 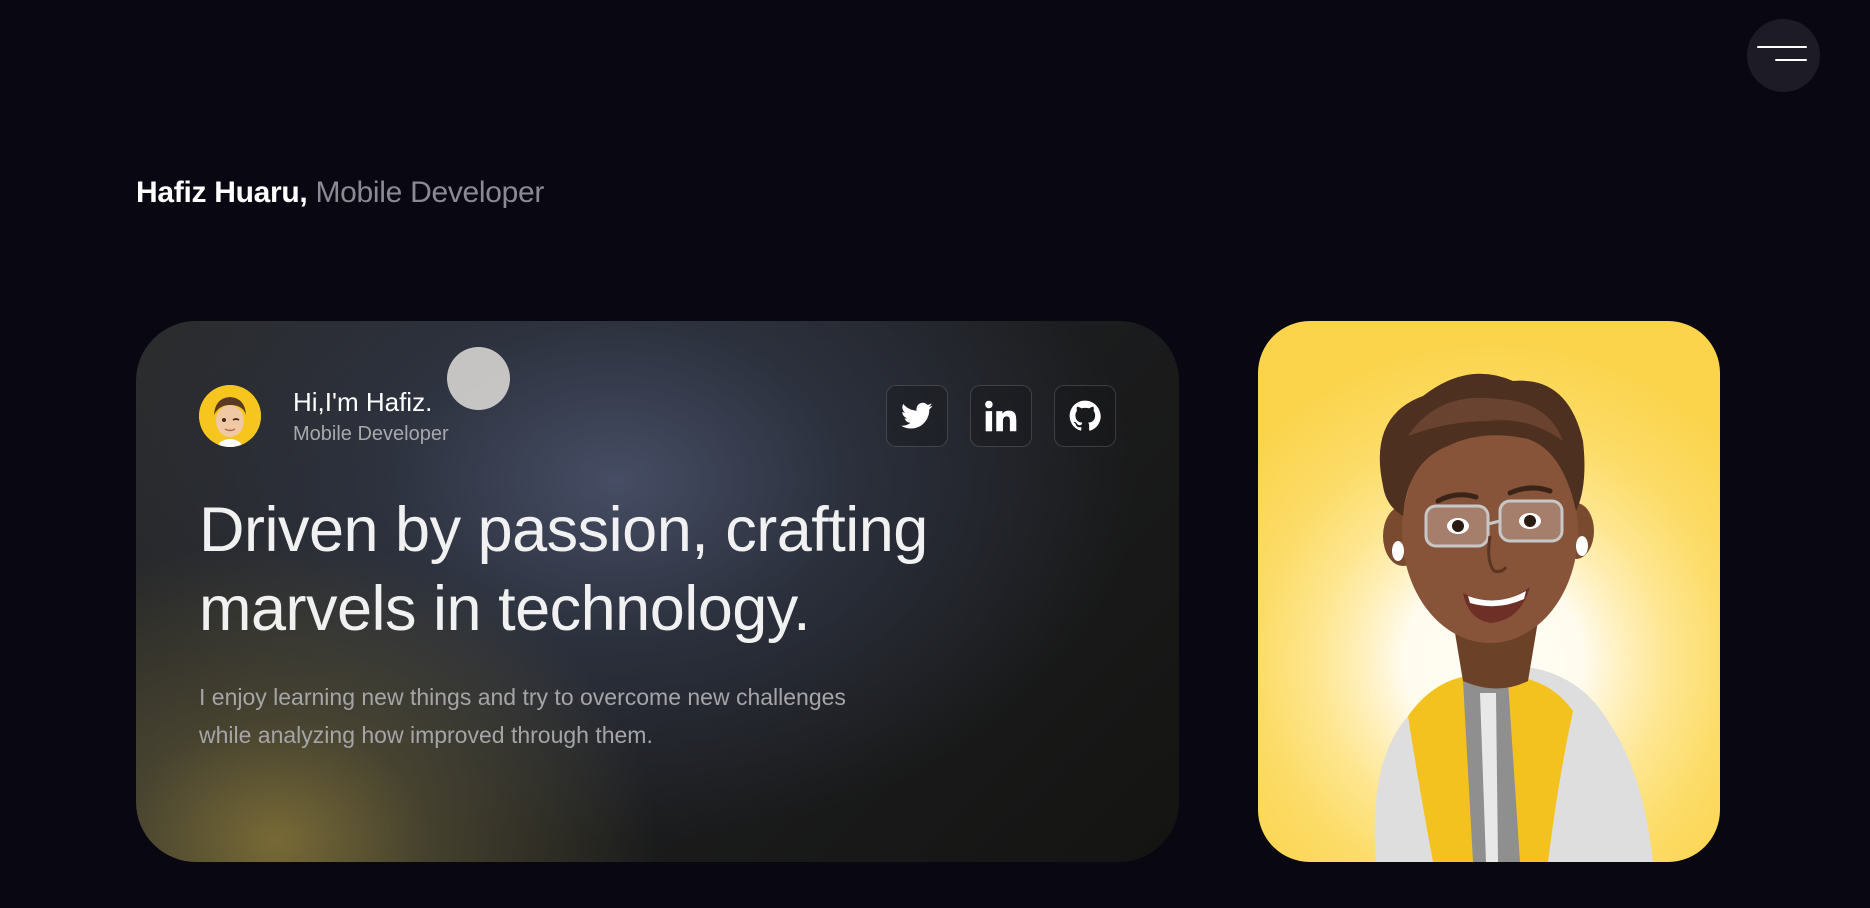 I want to click on github-icon, so click(x=1085, y=415).